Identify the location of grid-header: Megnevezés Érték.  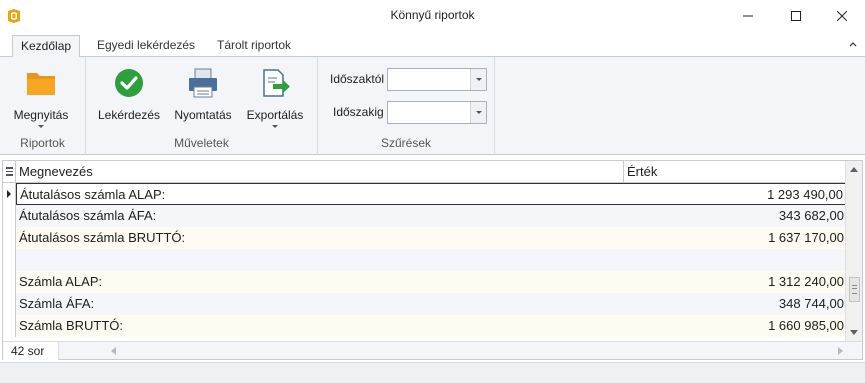
(424, 172).